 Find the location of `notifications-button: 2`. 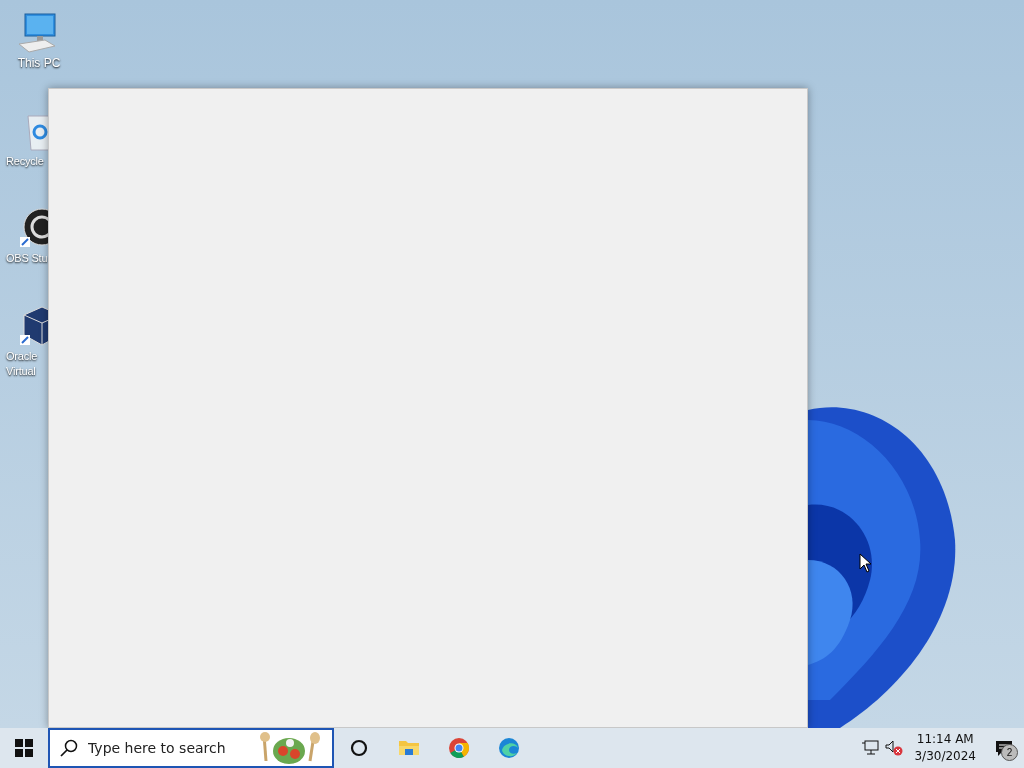

notifications-button: 2 is located at coordinates (1004, 748).